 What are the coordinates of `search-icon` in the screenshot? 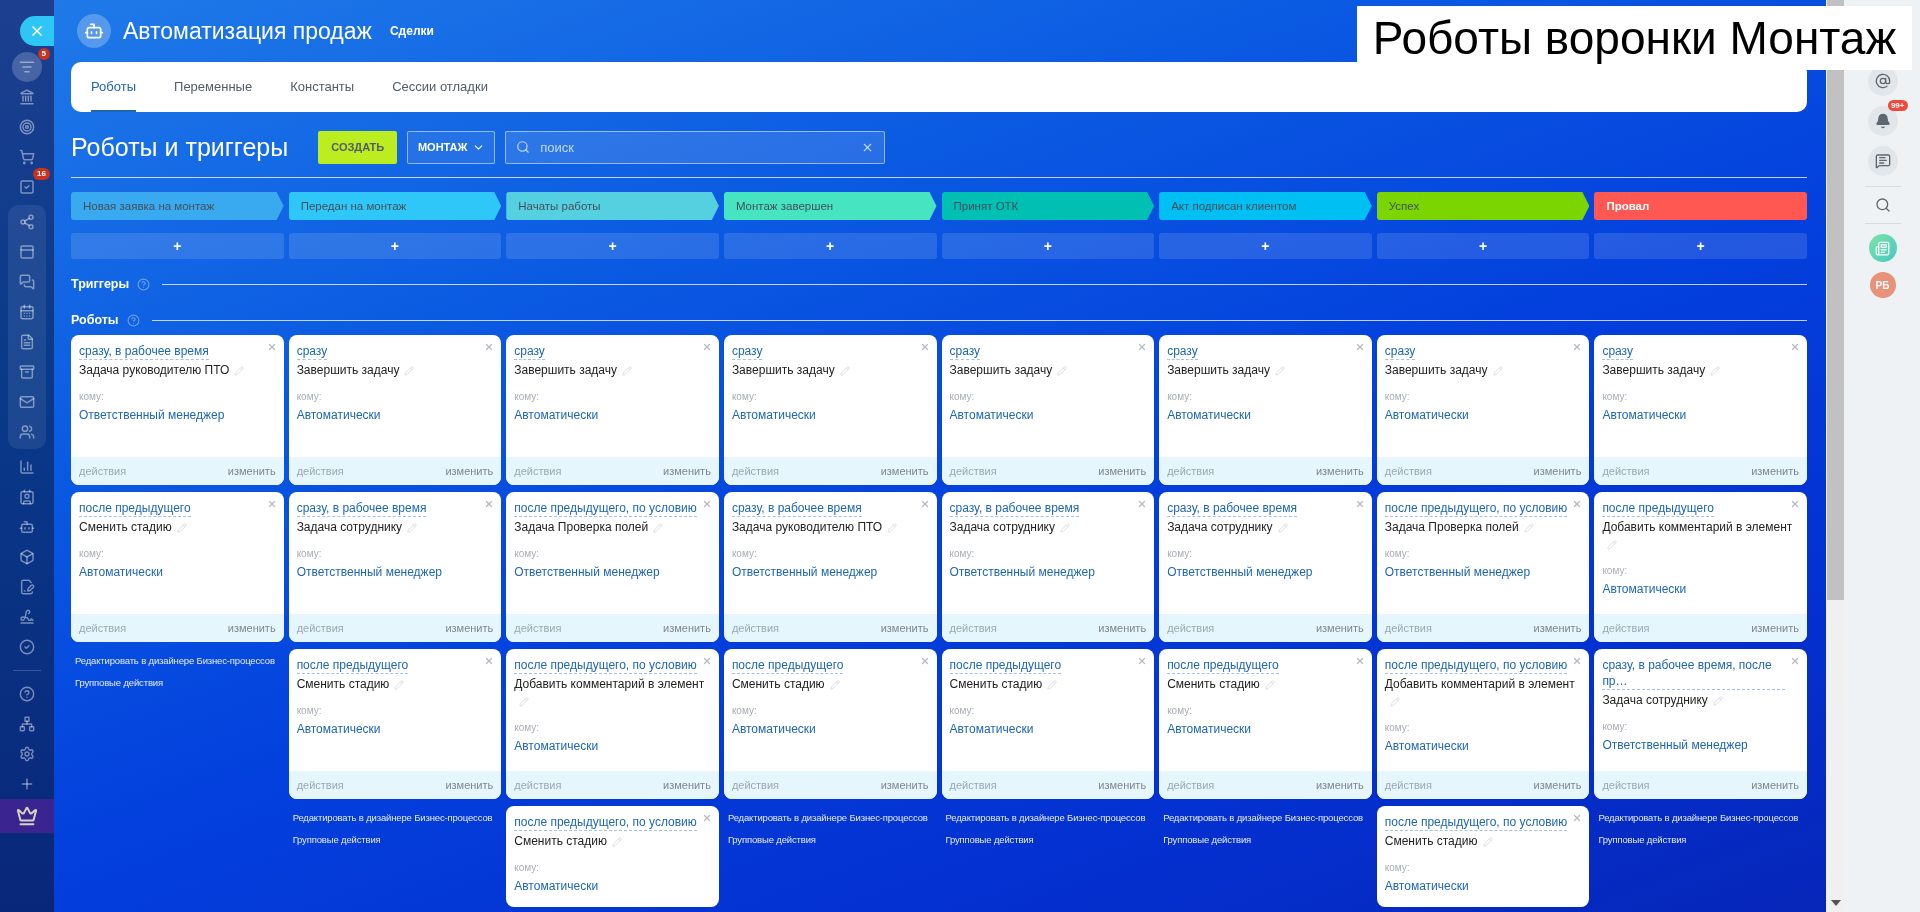 It's located at (1882, 205).